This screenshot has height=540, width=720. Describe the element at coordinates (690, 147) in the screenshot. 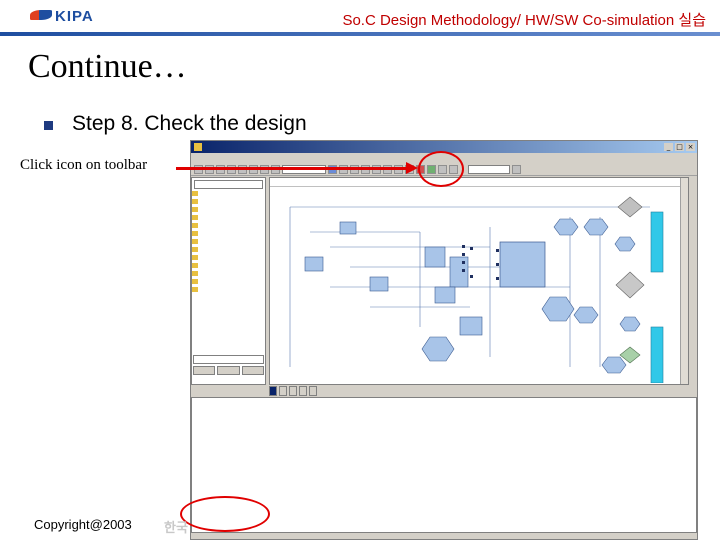

I see `close-icon: ×` at that location.